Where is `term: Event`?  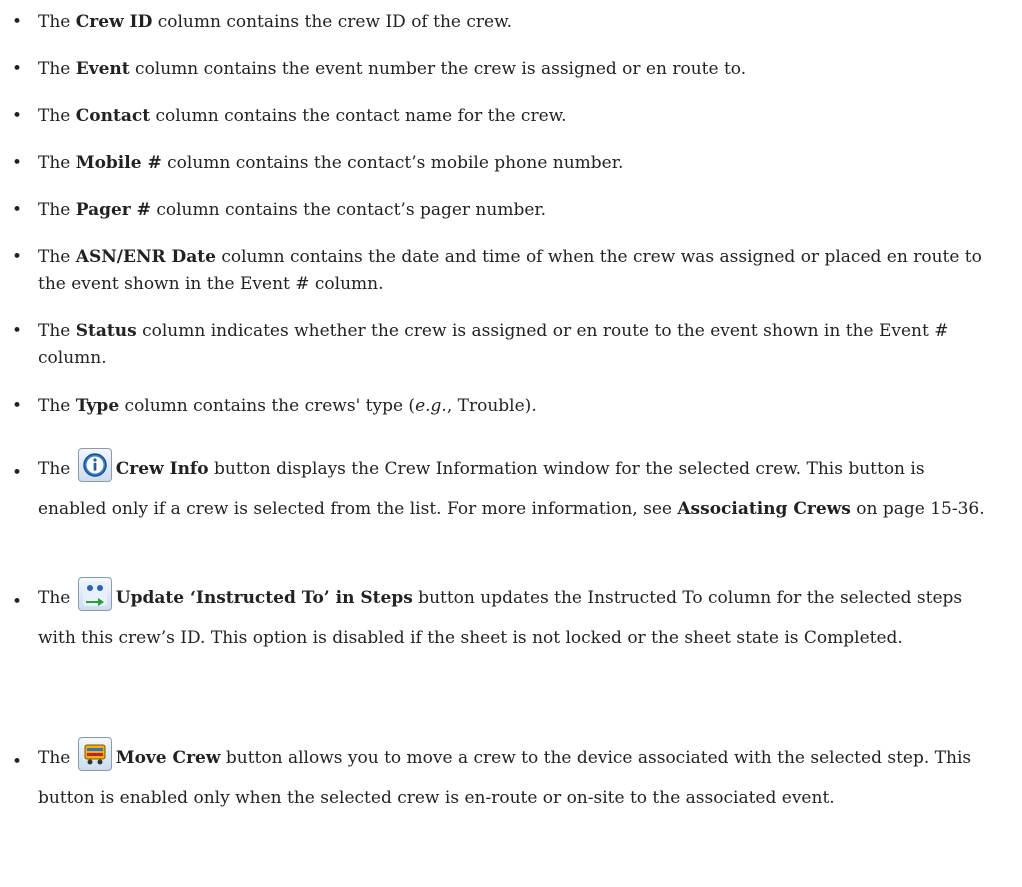 term: Event is located at coordinates (102, 69).